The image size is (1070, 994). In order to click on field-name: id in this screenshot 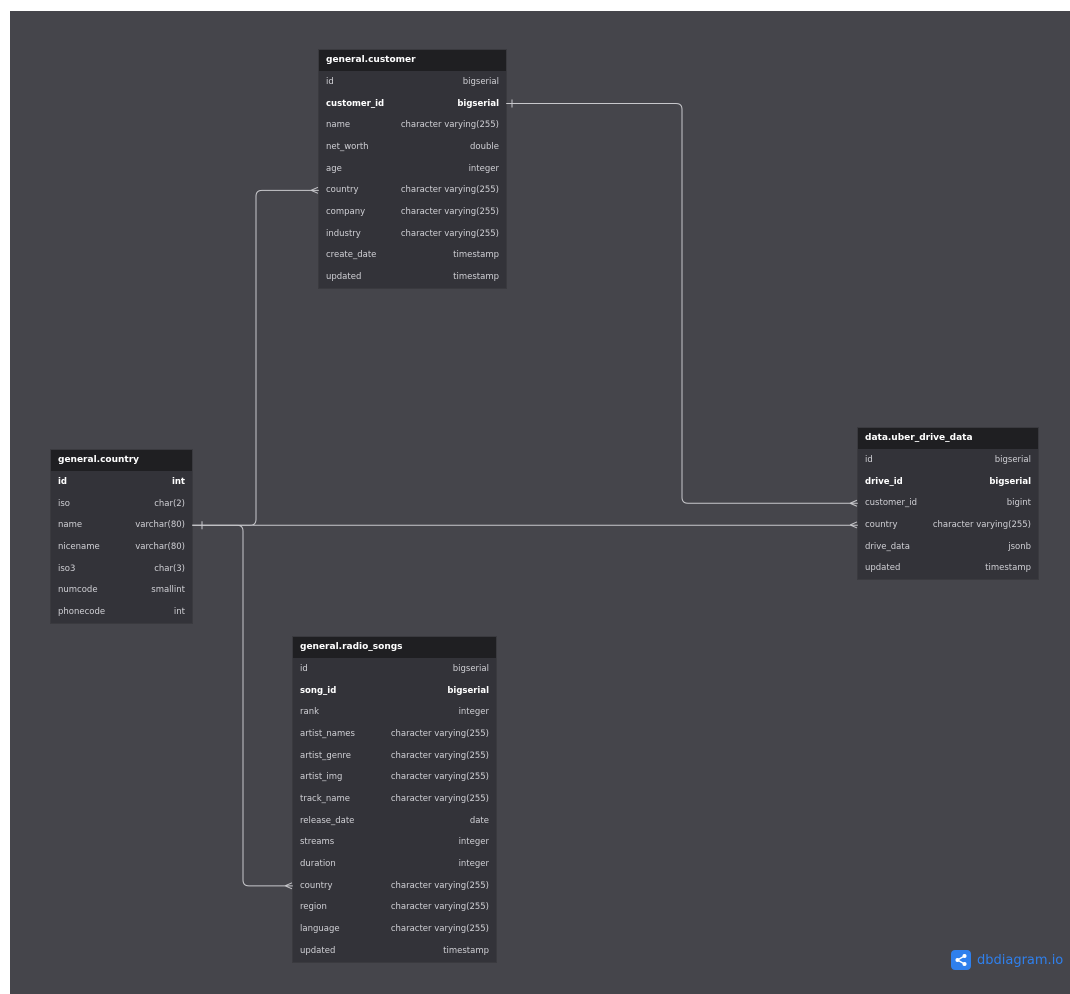, I will do `click(869, 459)`.